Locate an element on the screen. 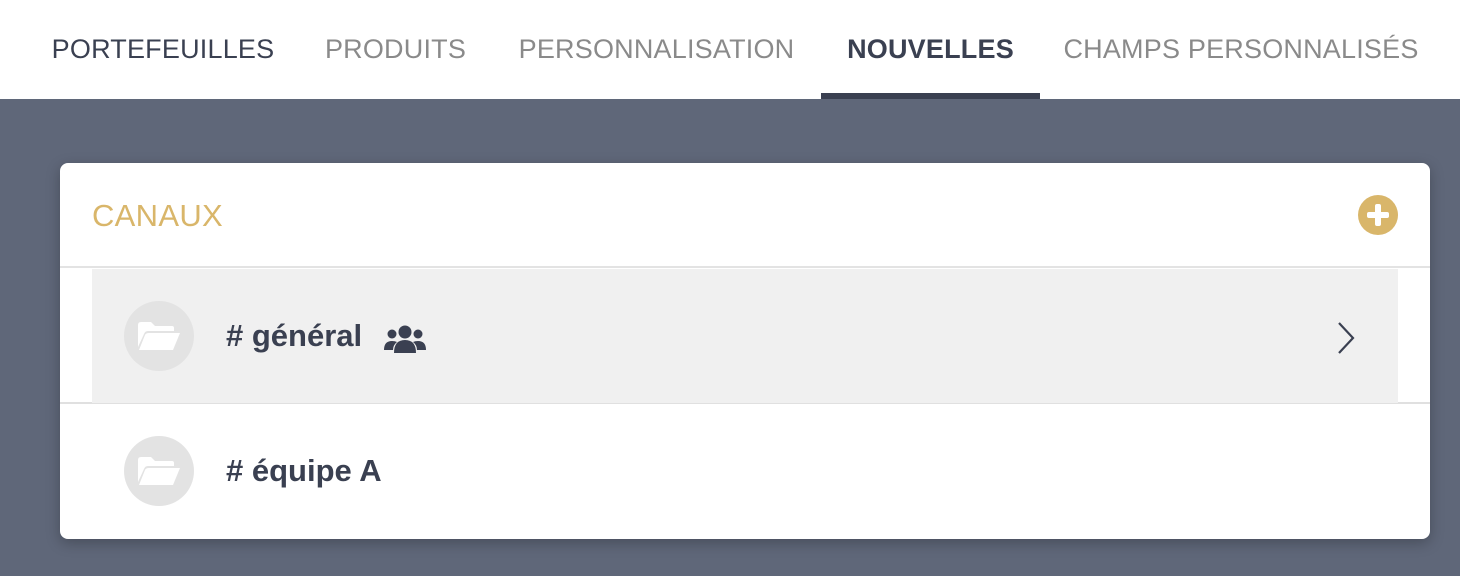 This screenshot has width=1460, height=576. tab-champs-personnalises: CHAMPS PERSONNALISÉS is located at coordinates (1240, 49).